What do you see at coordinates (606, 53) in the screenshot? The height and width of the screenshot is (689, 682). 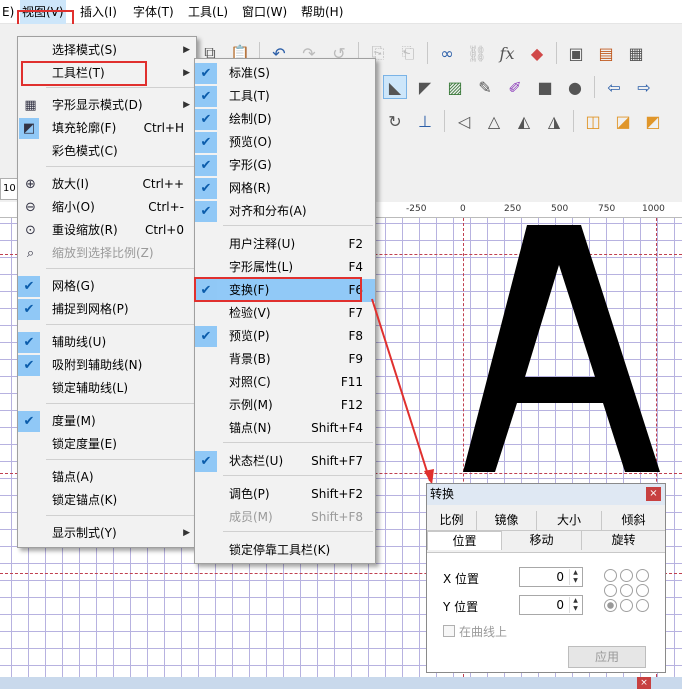 I see `preview-icon: ▤` at bounding box center [606, 53].